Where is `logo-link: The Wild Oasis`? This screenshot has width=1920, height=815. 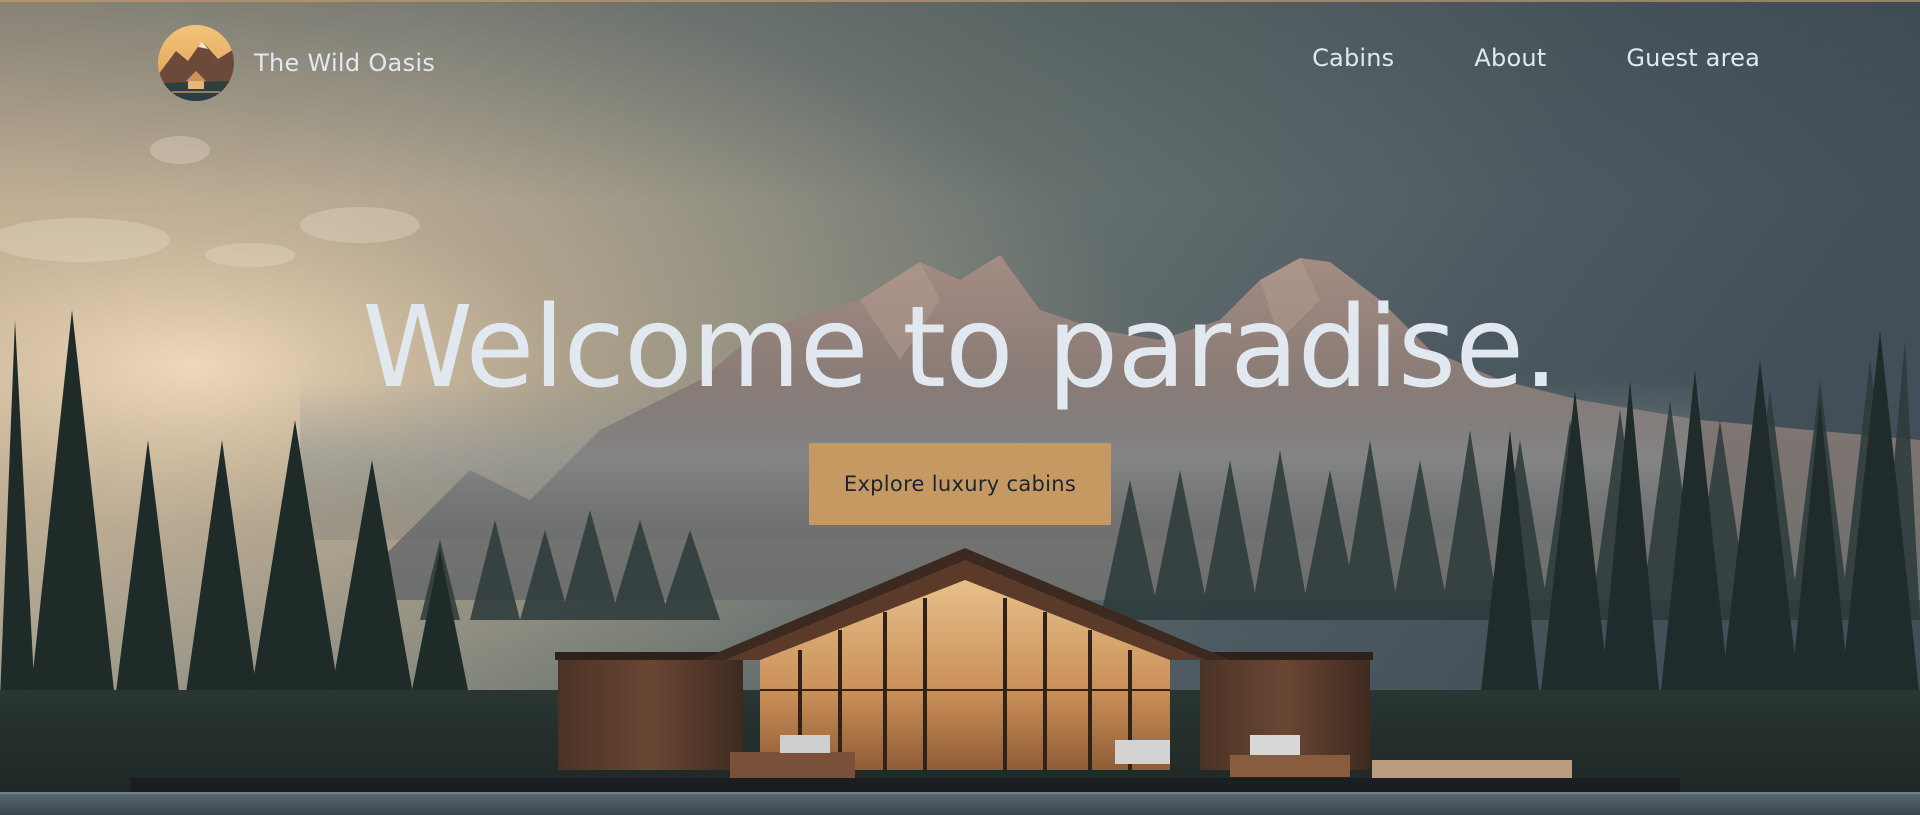
logo-link: The Wild Oasis is located at coordinates (296, 63).